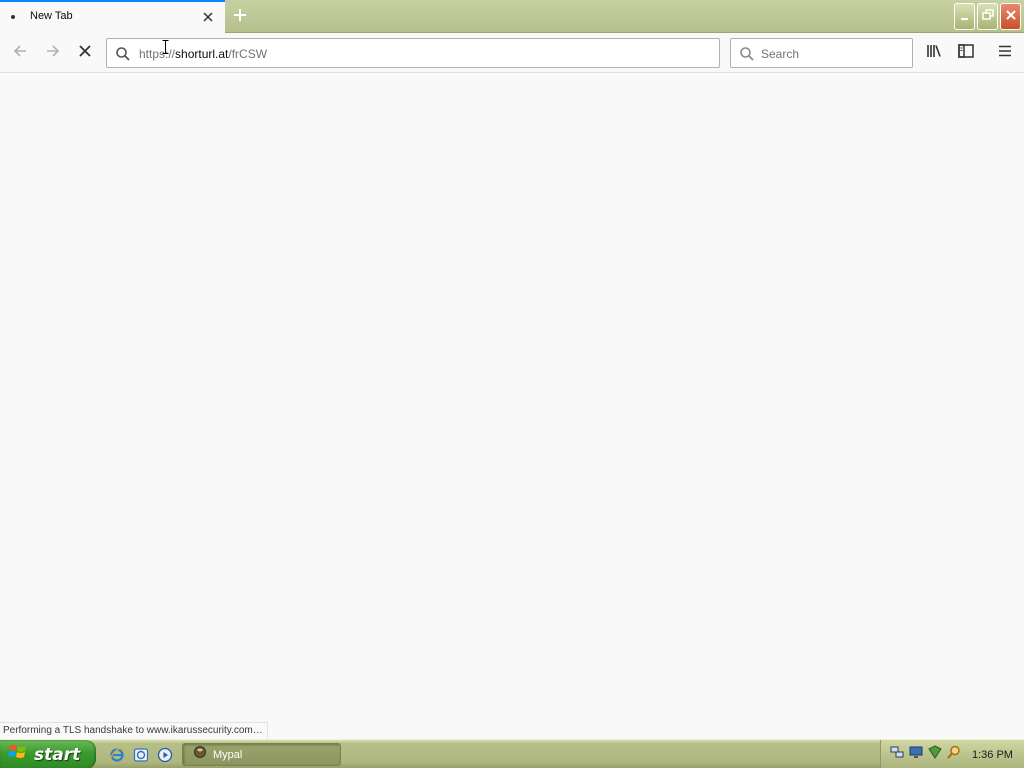  I want to click on forward-button, so click(53, 53).